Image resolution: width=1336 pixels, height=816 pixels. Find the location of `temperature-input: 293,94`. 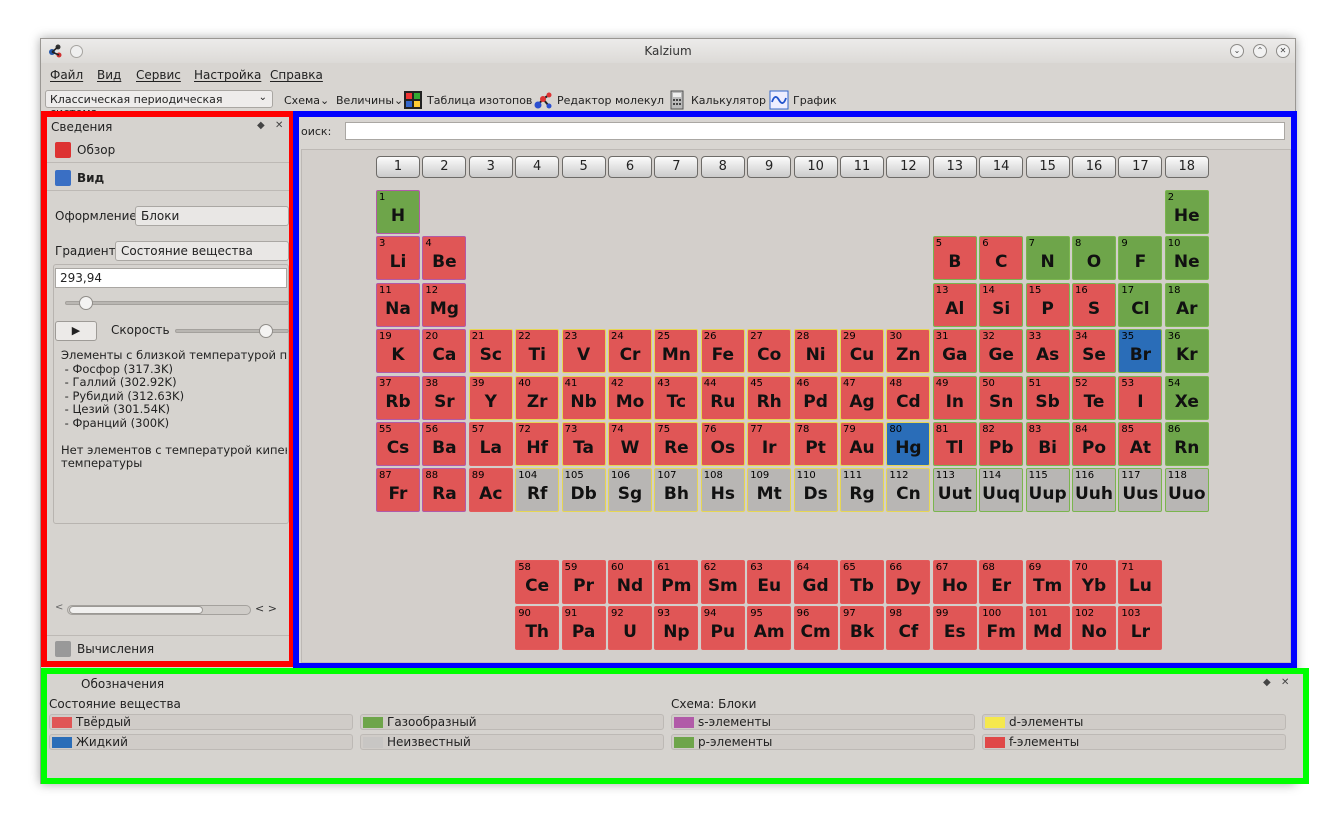

temperature-input: 293,94 is located at coordinates (171, 278).